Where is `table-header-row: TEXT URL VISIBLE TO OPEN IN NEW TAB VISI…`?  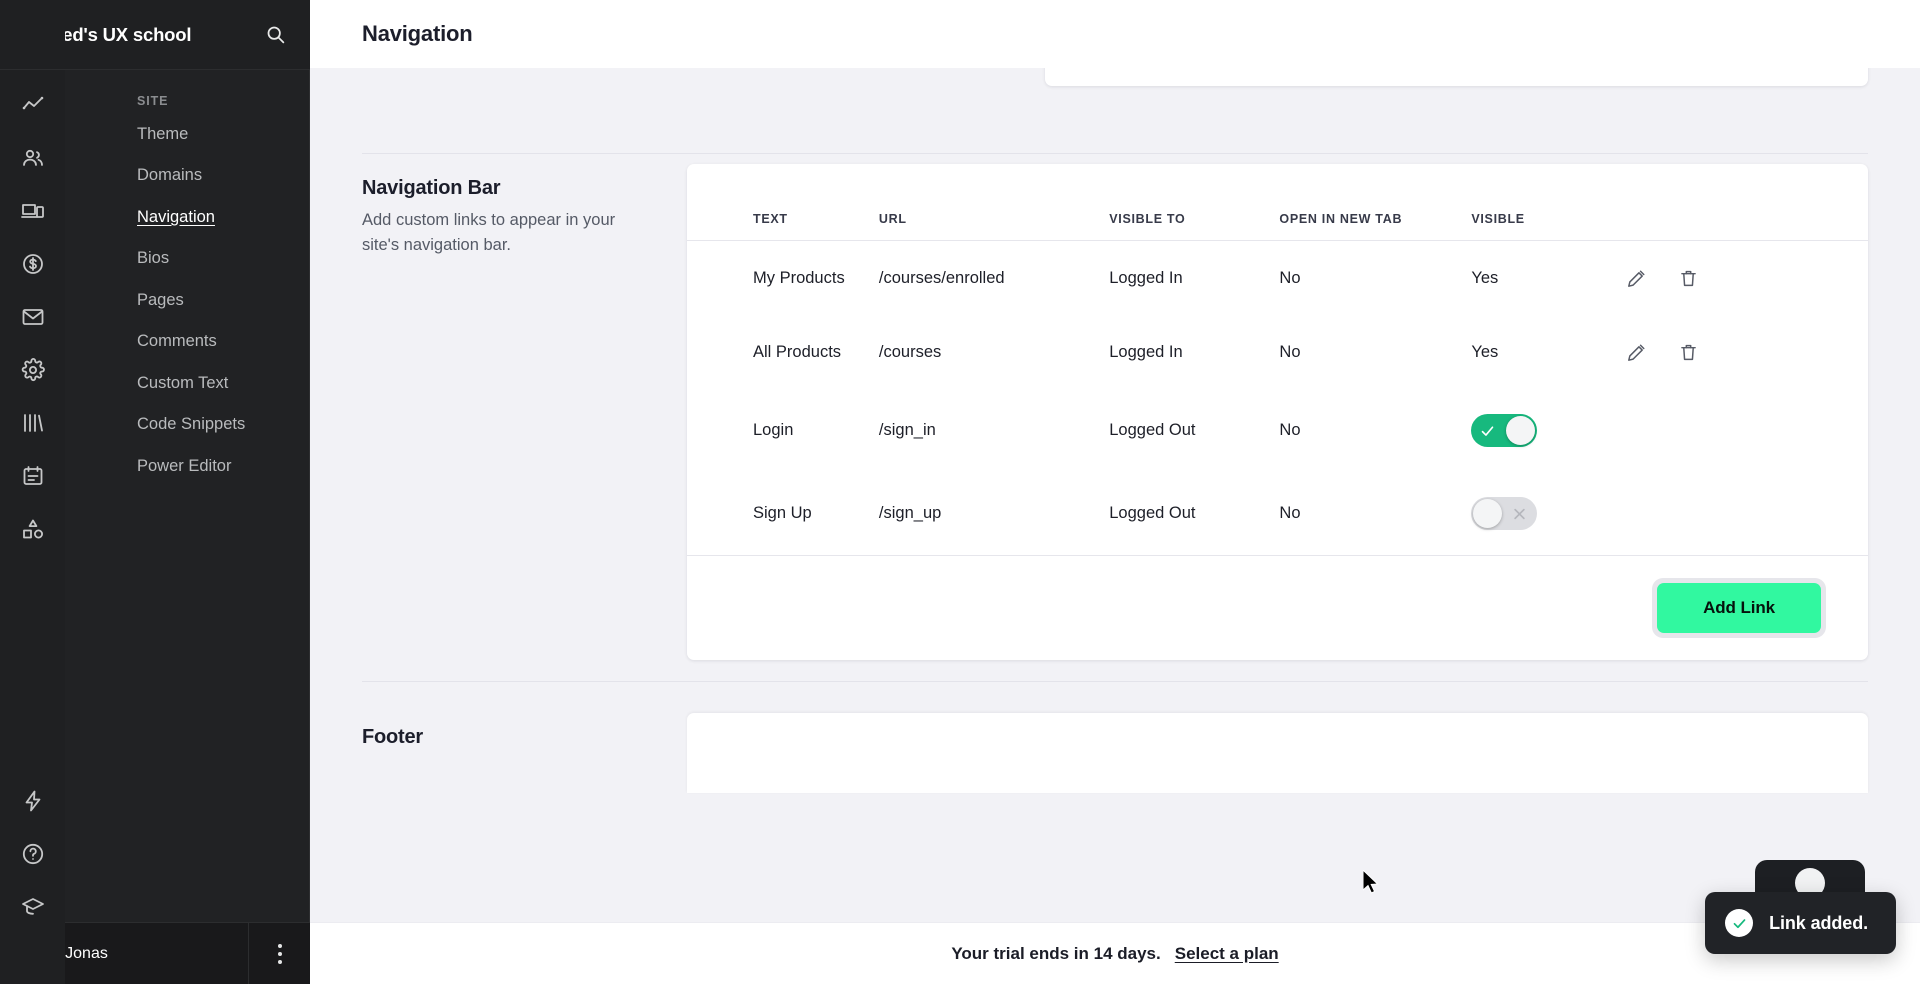
table-header-row: TEXT URL VISIBLE TO OPEN IN NEW TAB VISI… is located at coordinates (1277, 202).